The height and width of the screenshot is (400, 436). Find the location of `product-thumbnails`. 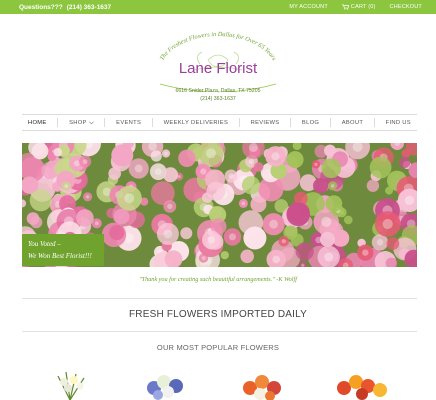

product-thumbnails is located at coordinates (218, 384).